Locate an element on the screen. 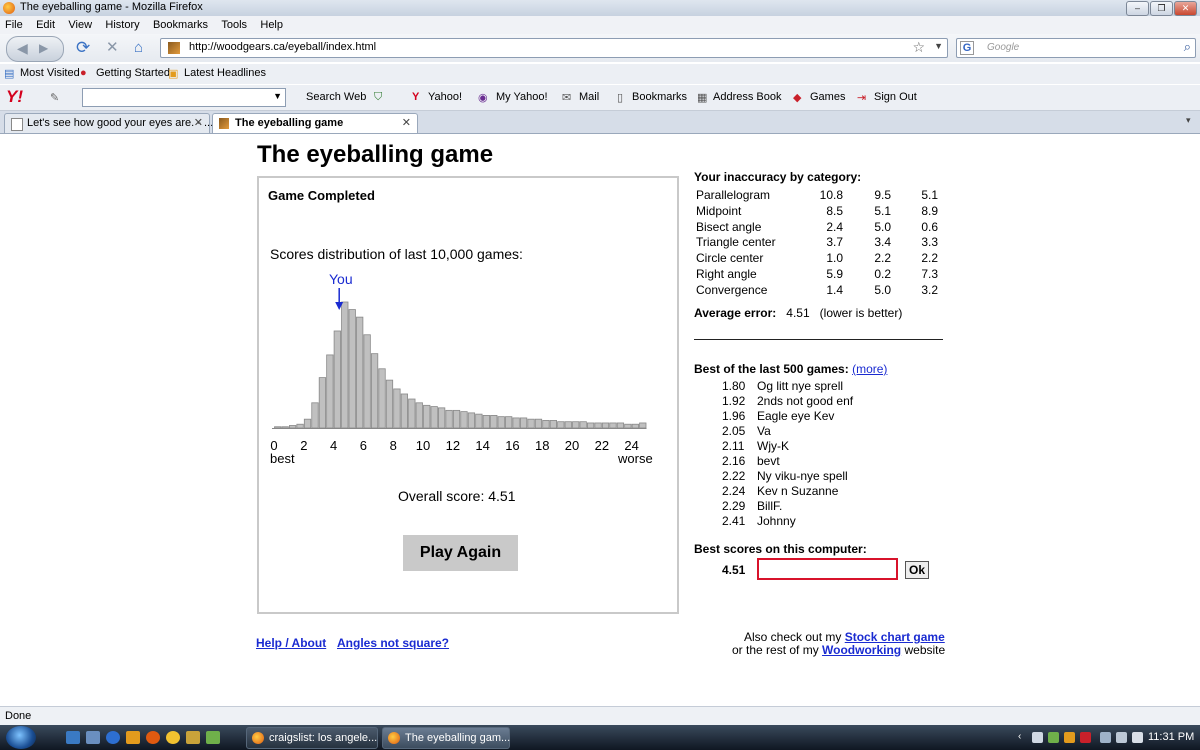 The width and height of the screenshot is (1200, 750). internet-explorer-icon is located at coordinates (113, 737).